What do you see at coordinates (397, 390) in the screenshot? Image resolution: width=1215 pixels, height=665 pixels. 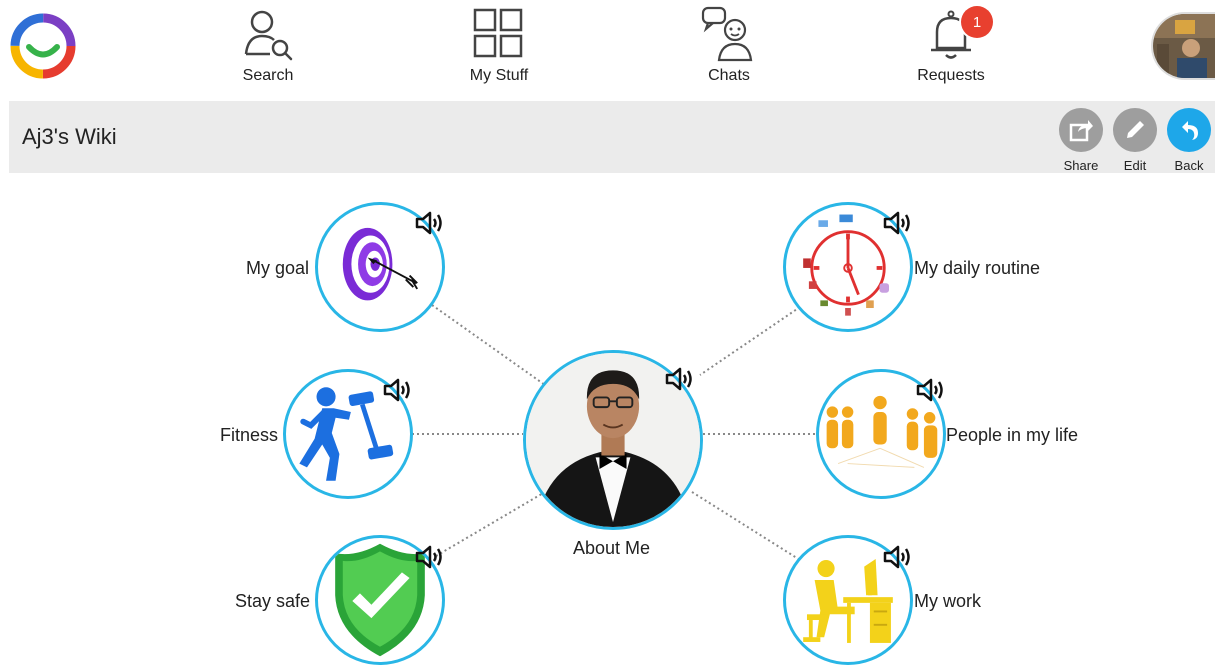 I see `speaker-icon-fitness` at bounding box center [397, 390].